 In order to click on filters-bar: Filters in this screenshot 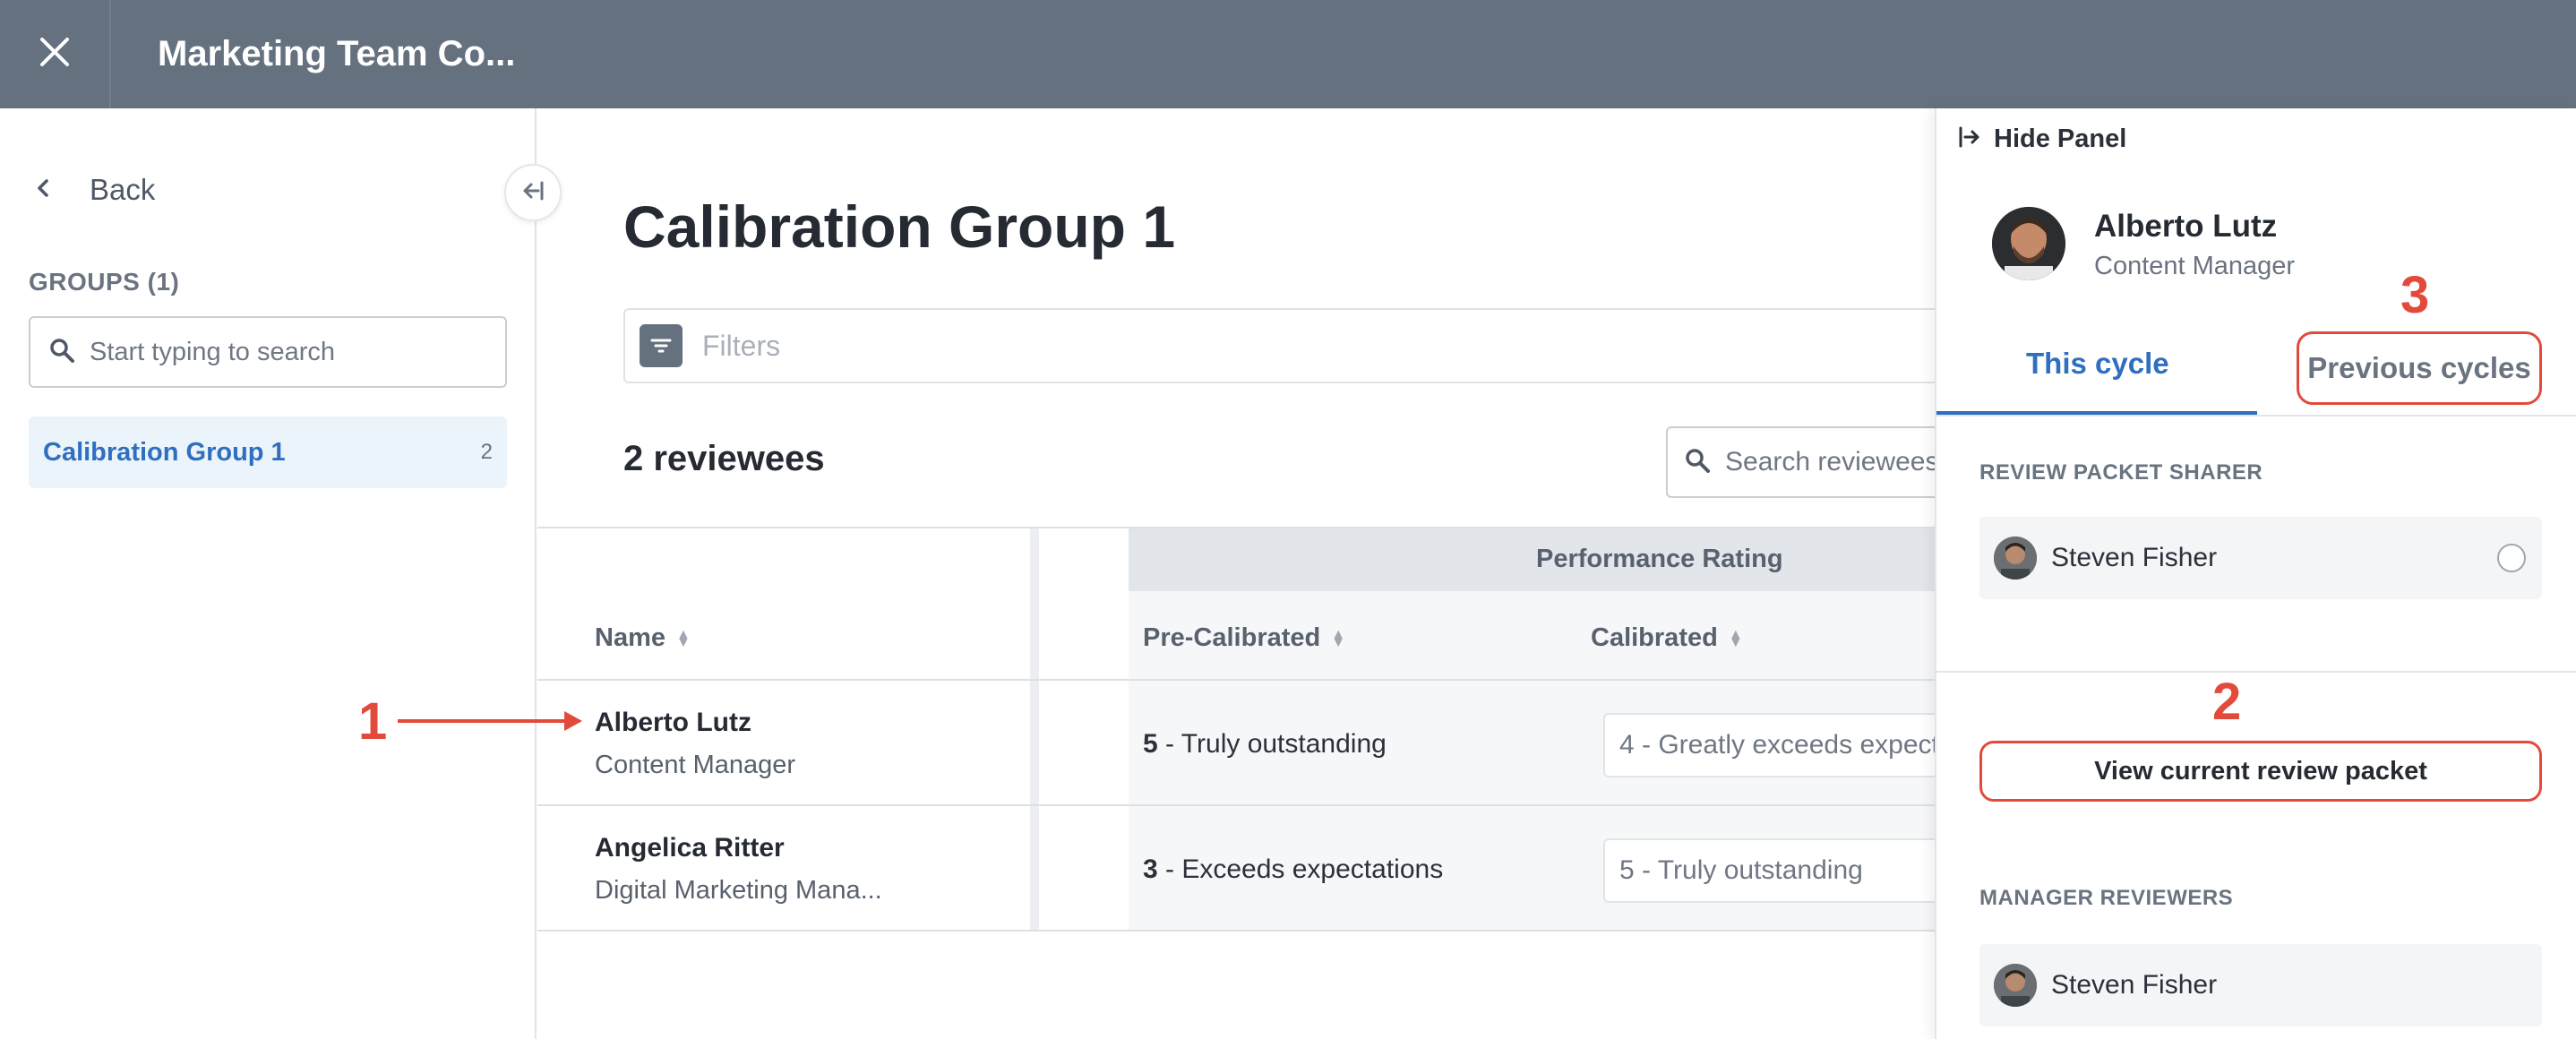, I will do `click(1304, 345)`.